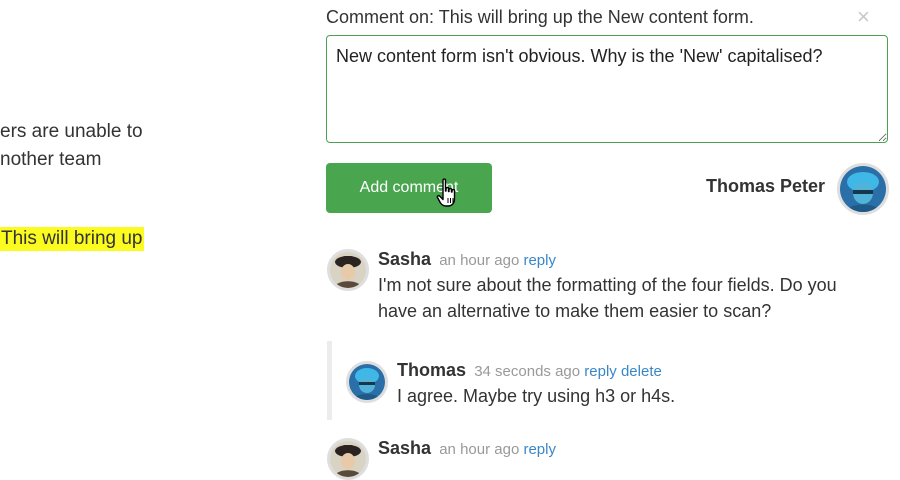  Describe the element at coordinates (409, 188) in the screenshot. I see `add-comment-button: Add comment` at that location.